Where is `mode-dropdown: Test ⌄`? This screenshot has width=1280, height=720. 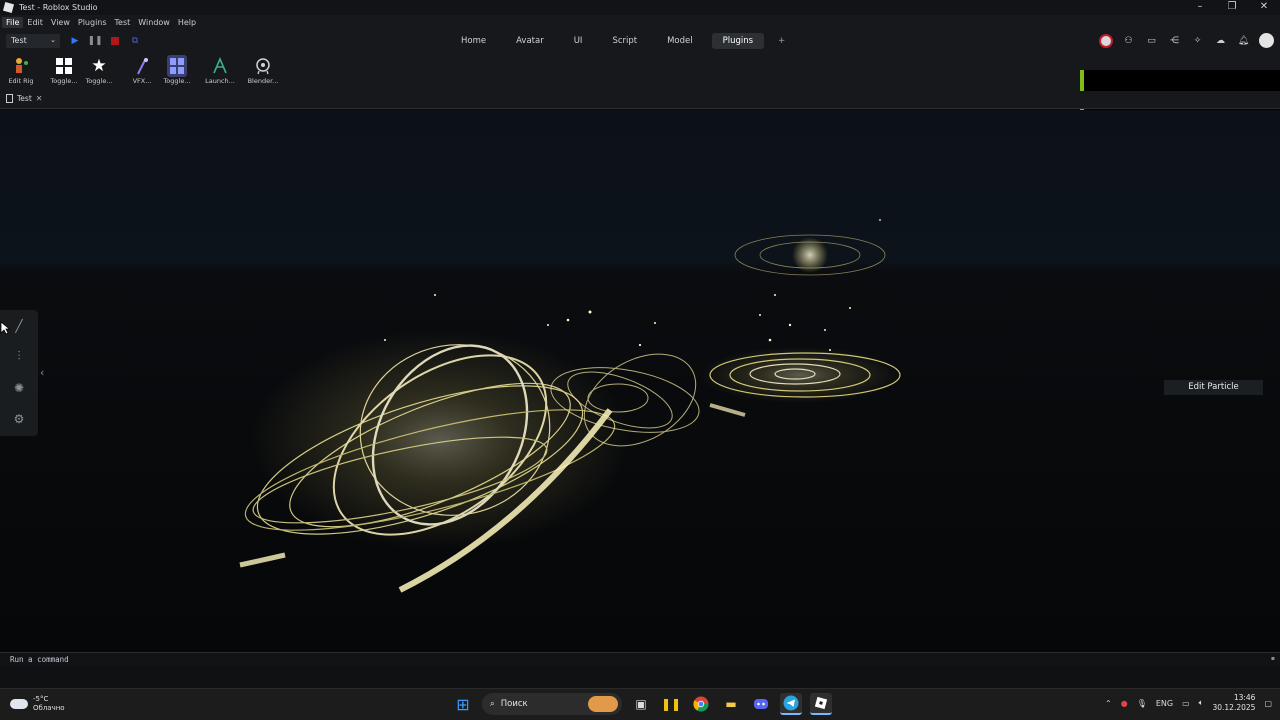
mode-dropdown: Test ⌄ is located at coordinates (33, 41).